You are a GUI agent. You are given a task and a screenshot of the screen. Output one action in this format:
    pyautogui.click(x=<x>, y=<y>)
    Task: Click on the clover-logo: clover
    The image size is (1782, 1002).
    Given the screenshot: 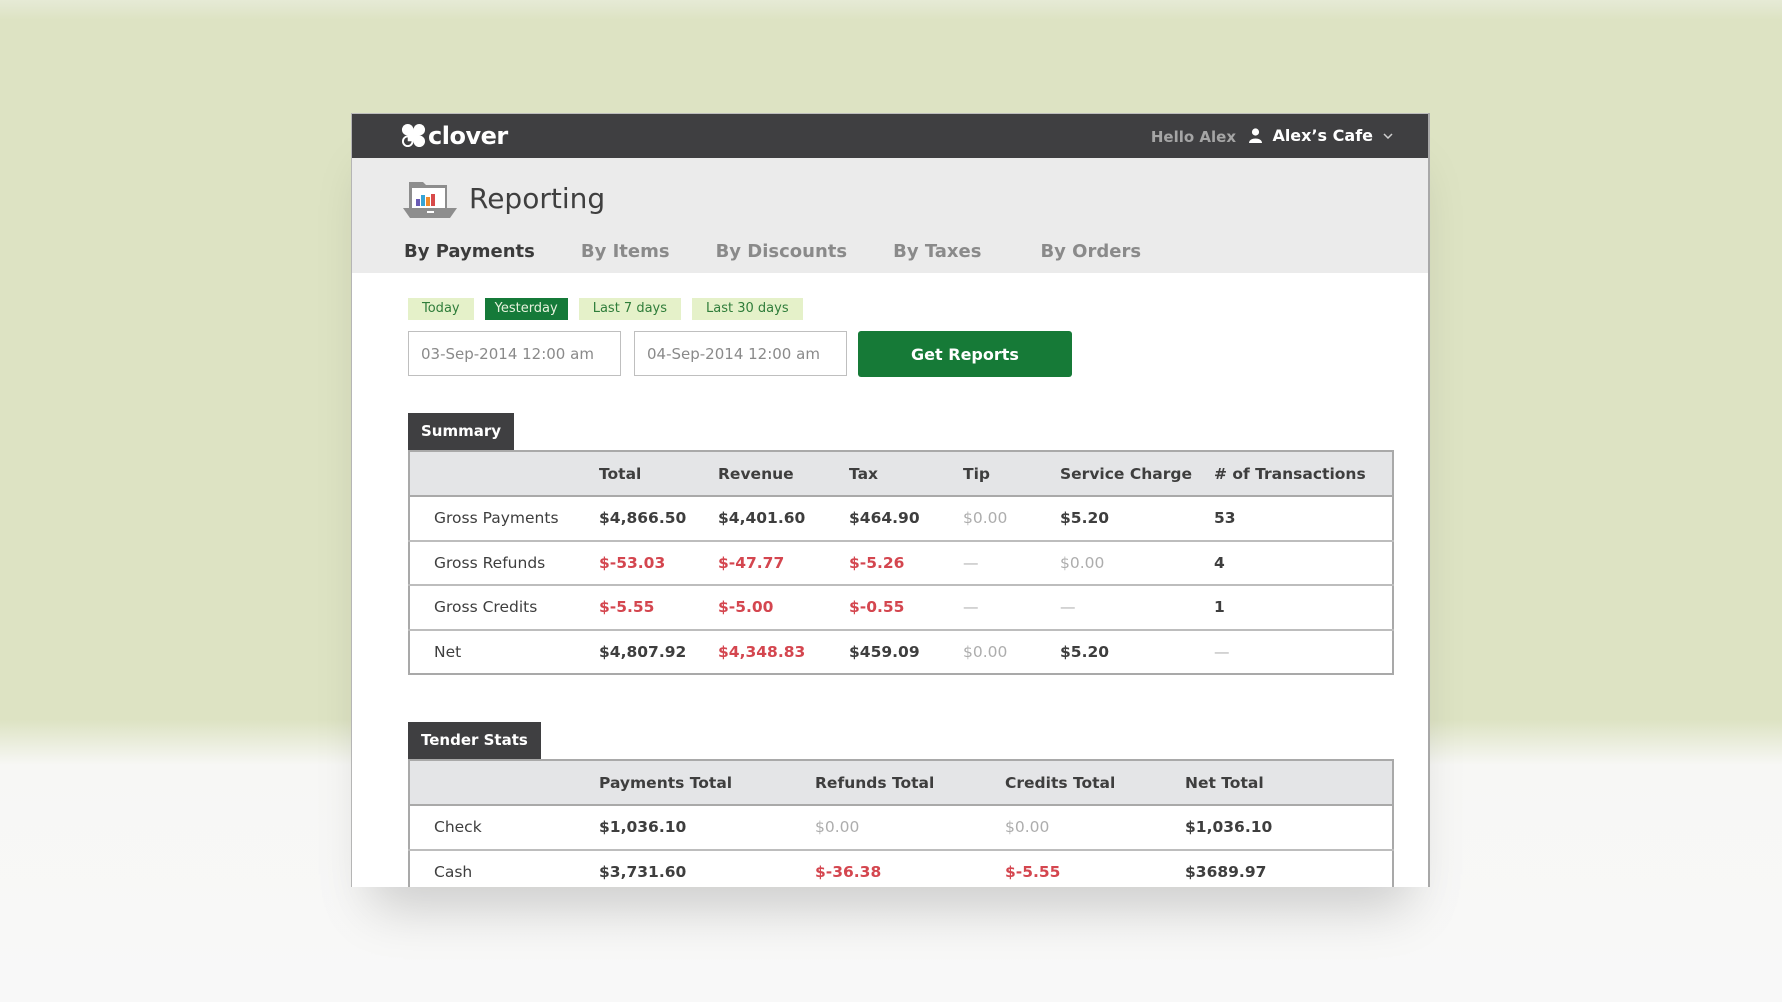 What is the action you would take?
    pyautogui.click(x=454, y=135)
    